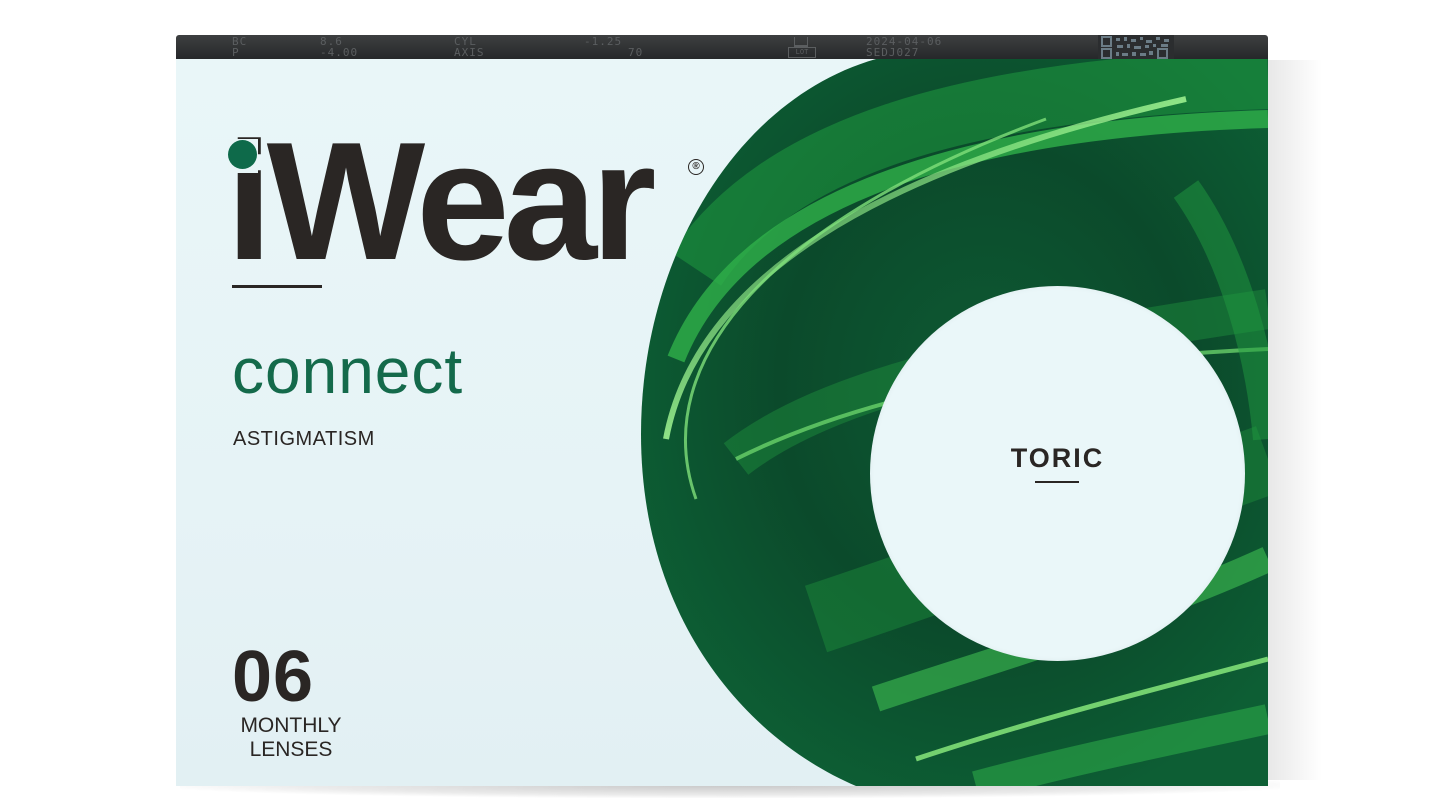  Describe the element at coordinates (242, 154) in the screenshot. I see `logo-dot-icon` at that location.